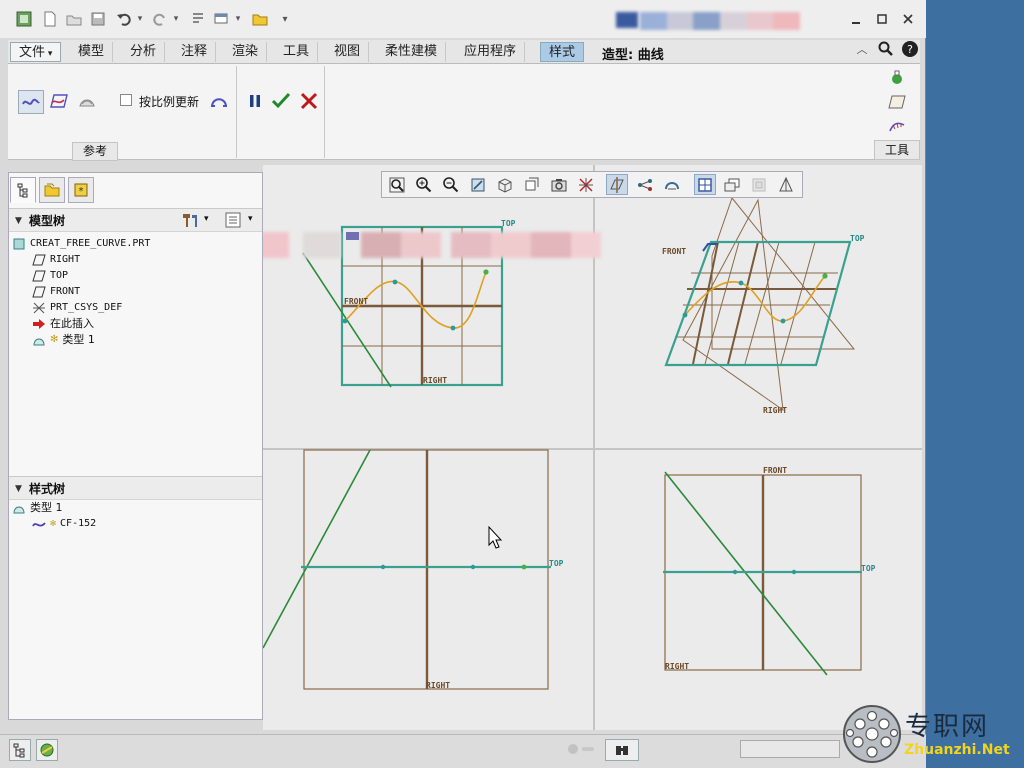  Describe the element at coordinates (617, 184) in the screenshot. I see `datum-plane-display-icon` at that location.